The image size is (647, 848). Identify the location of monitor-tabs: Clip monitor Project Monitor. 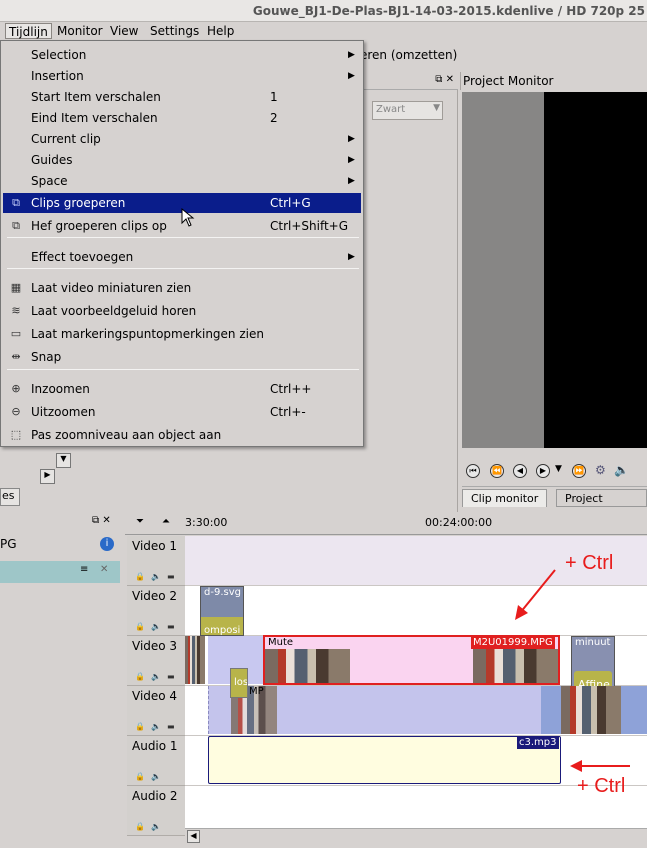
(554, 504).